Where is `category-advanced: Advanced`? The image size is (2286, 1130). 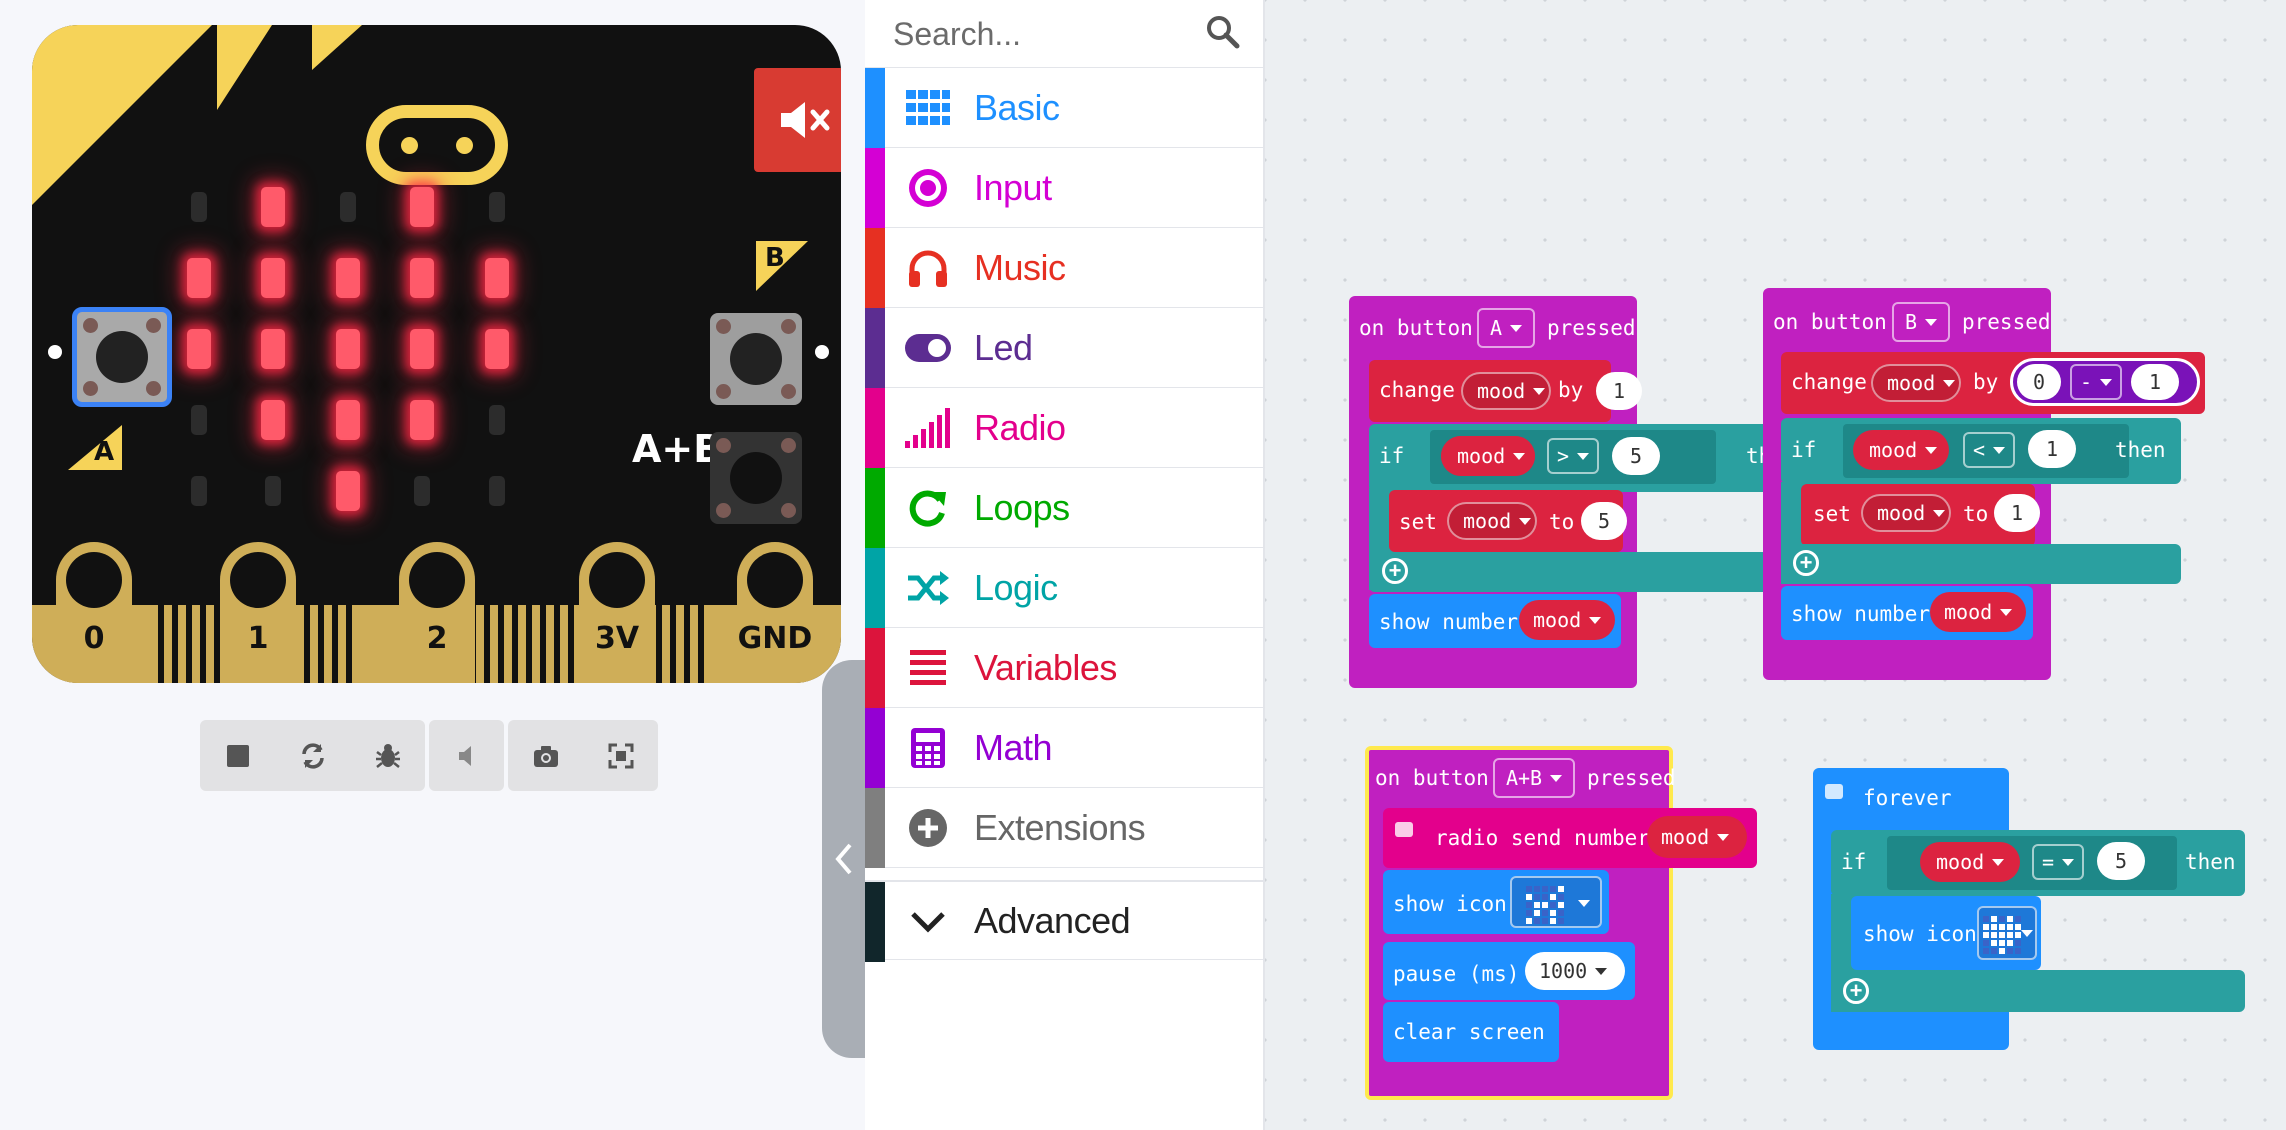
category-advanced: Advanced is located at coordinates (1064, 921).